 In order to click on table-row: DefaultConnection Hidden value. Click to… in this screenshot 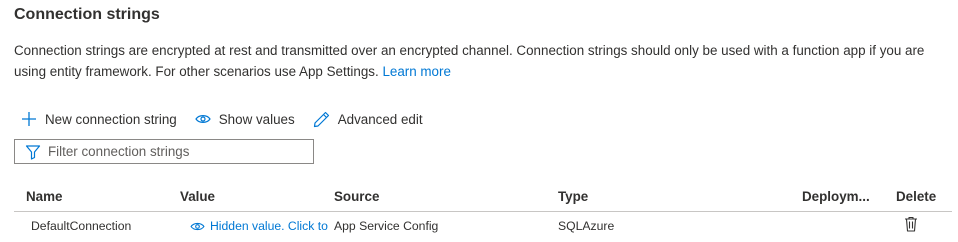, I will do `click(483, 226)`.